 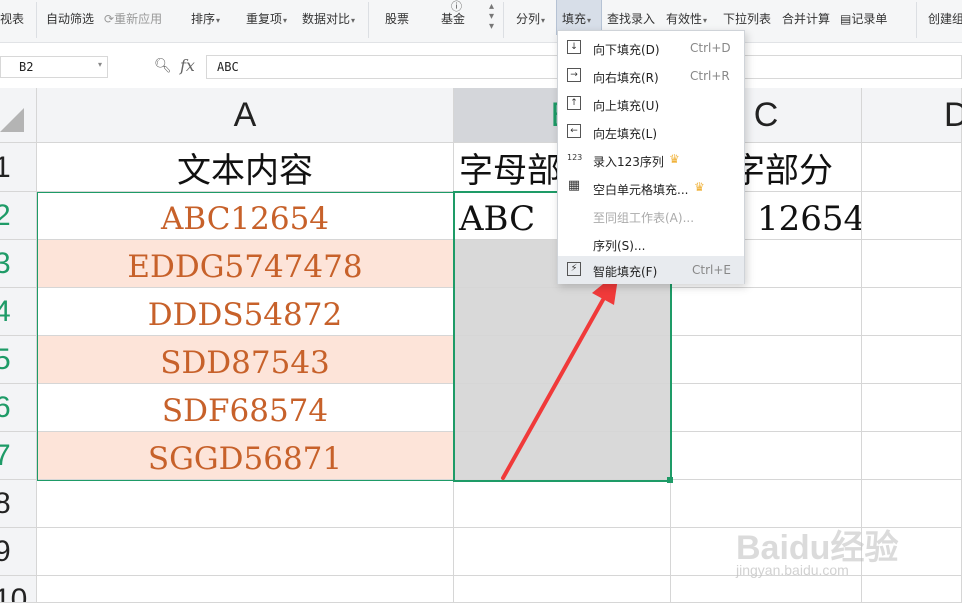 What do you see at coordinates (792, 570) in the screenshot?
I see `baidu-watermark-url: jingyan.baidu.com` at bounding box center [792, 570].